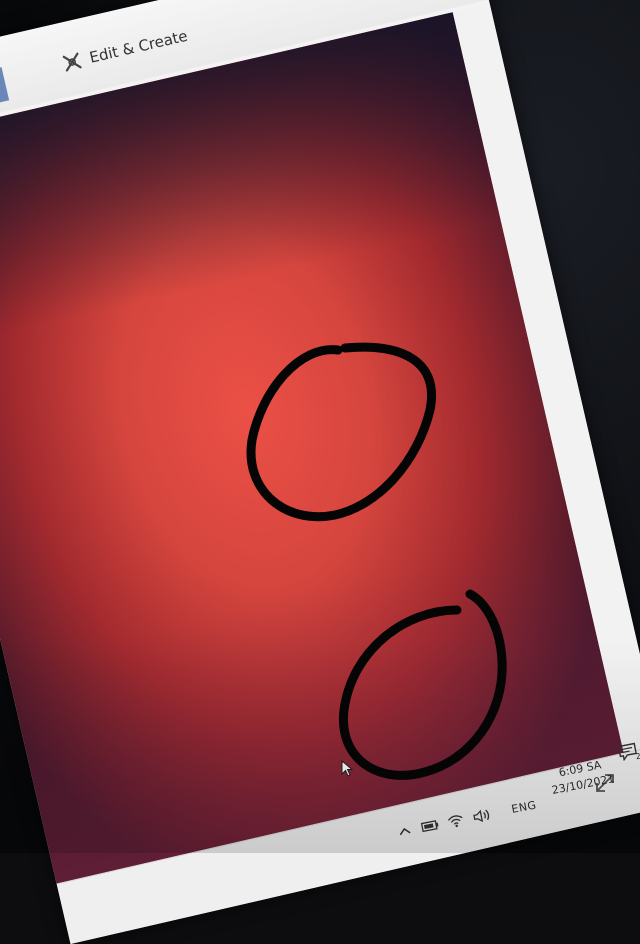 Image resolution: width=640 pixels, height=944 pixels. What do you see at coordinates (72, 62) in the screenshot?
I see `edit-create-icon` at bounding box center [72, 62].